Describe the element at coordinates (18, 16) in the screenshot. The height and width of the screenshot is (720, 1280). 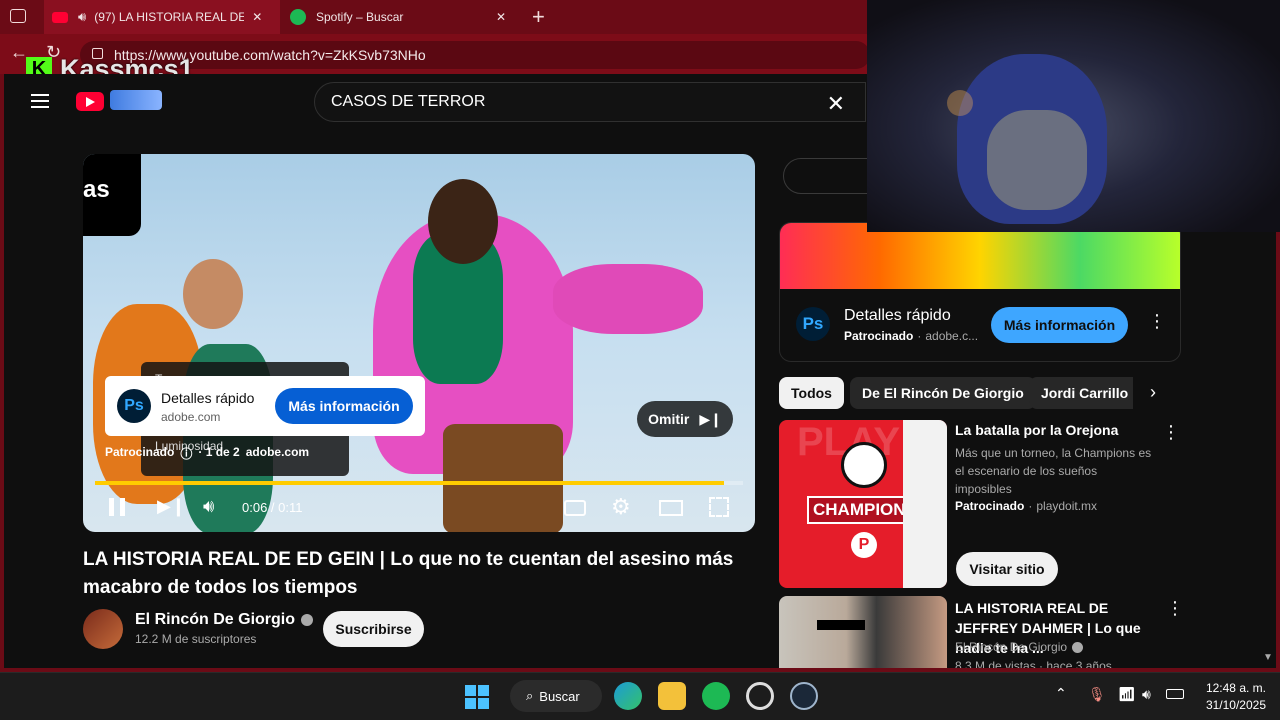
I see `tab-actions-icon` at that location.